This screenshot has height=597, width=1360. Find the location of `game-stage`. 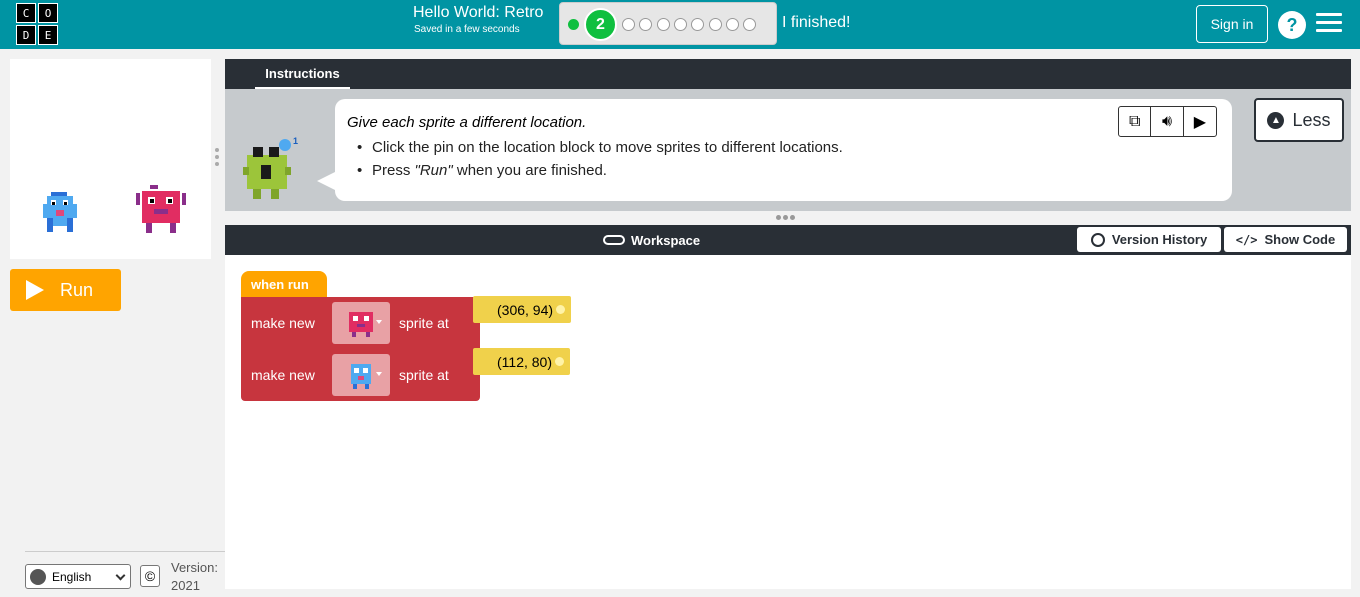

game-stage is located at coordinates (110, 159).